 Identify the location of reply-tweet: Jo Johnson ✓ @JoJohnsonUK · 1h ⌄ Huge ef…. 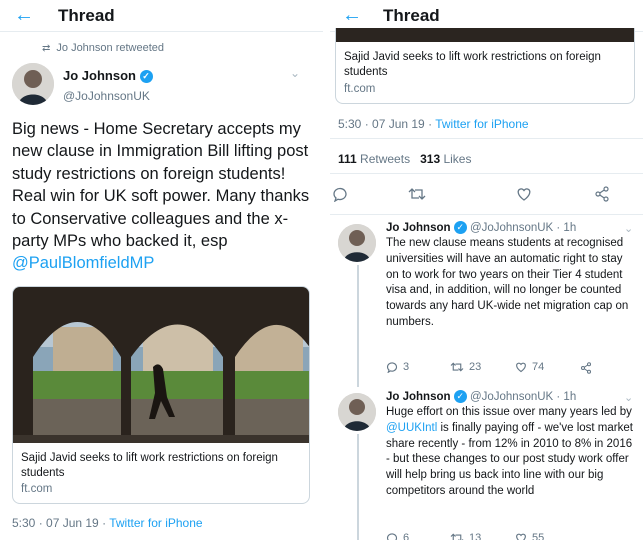
(486, 462).